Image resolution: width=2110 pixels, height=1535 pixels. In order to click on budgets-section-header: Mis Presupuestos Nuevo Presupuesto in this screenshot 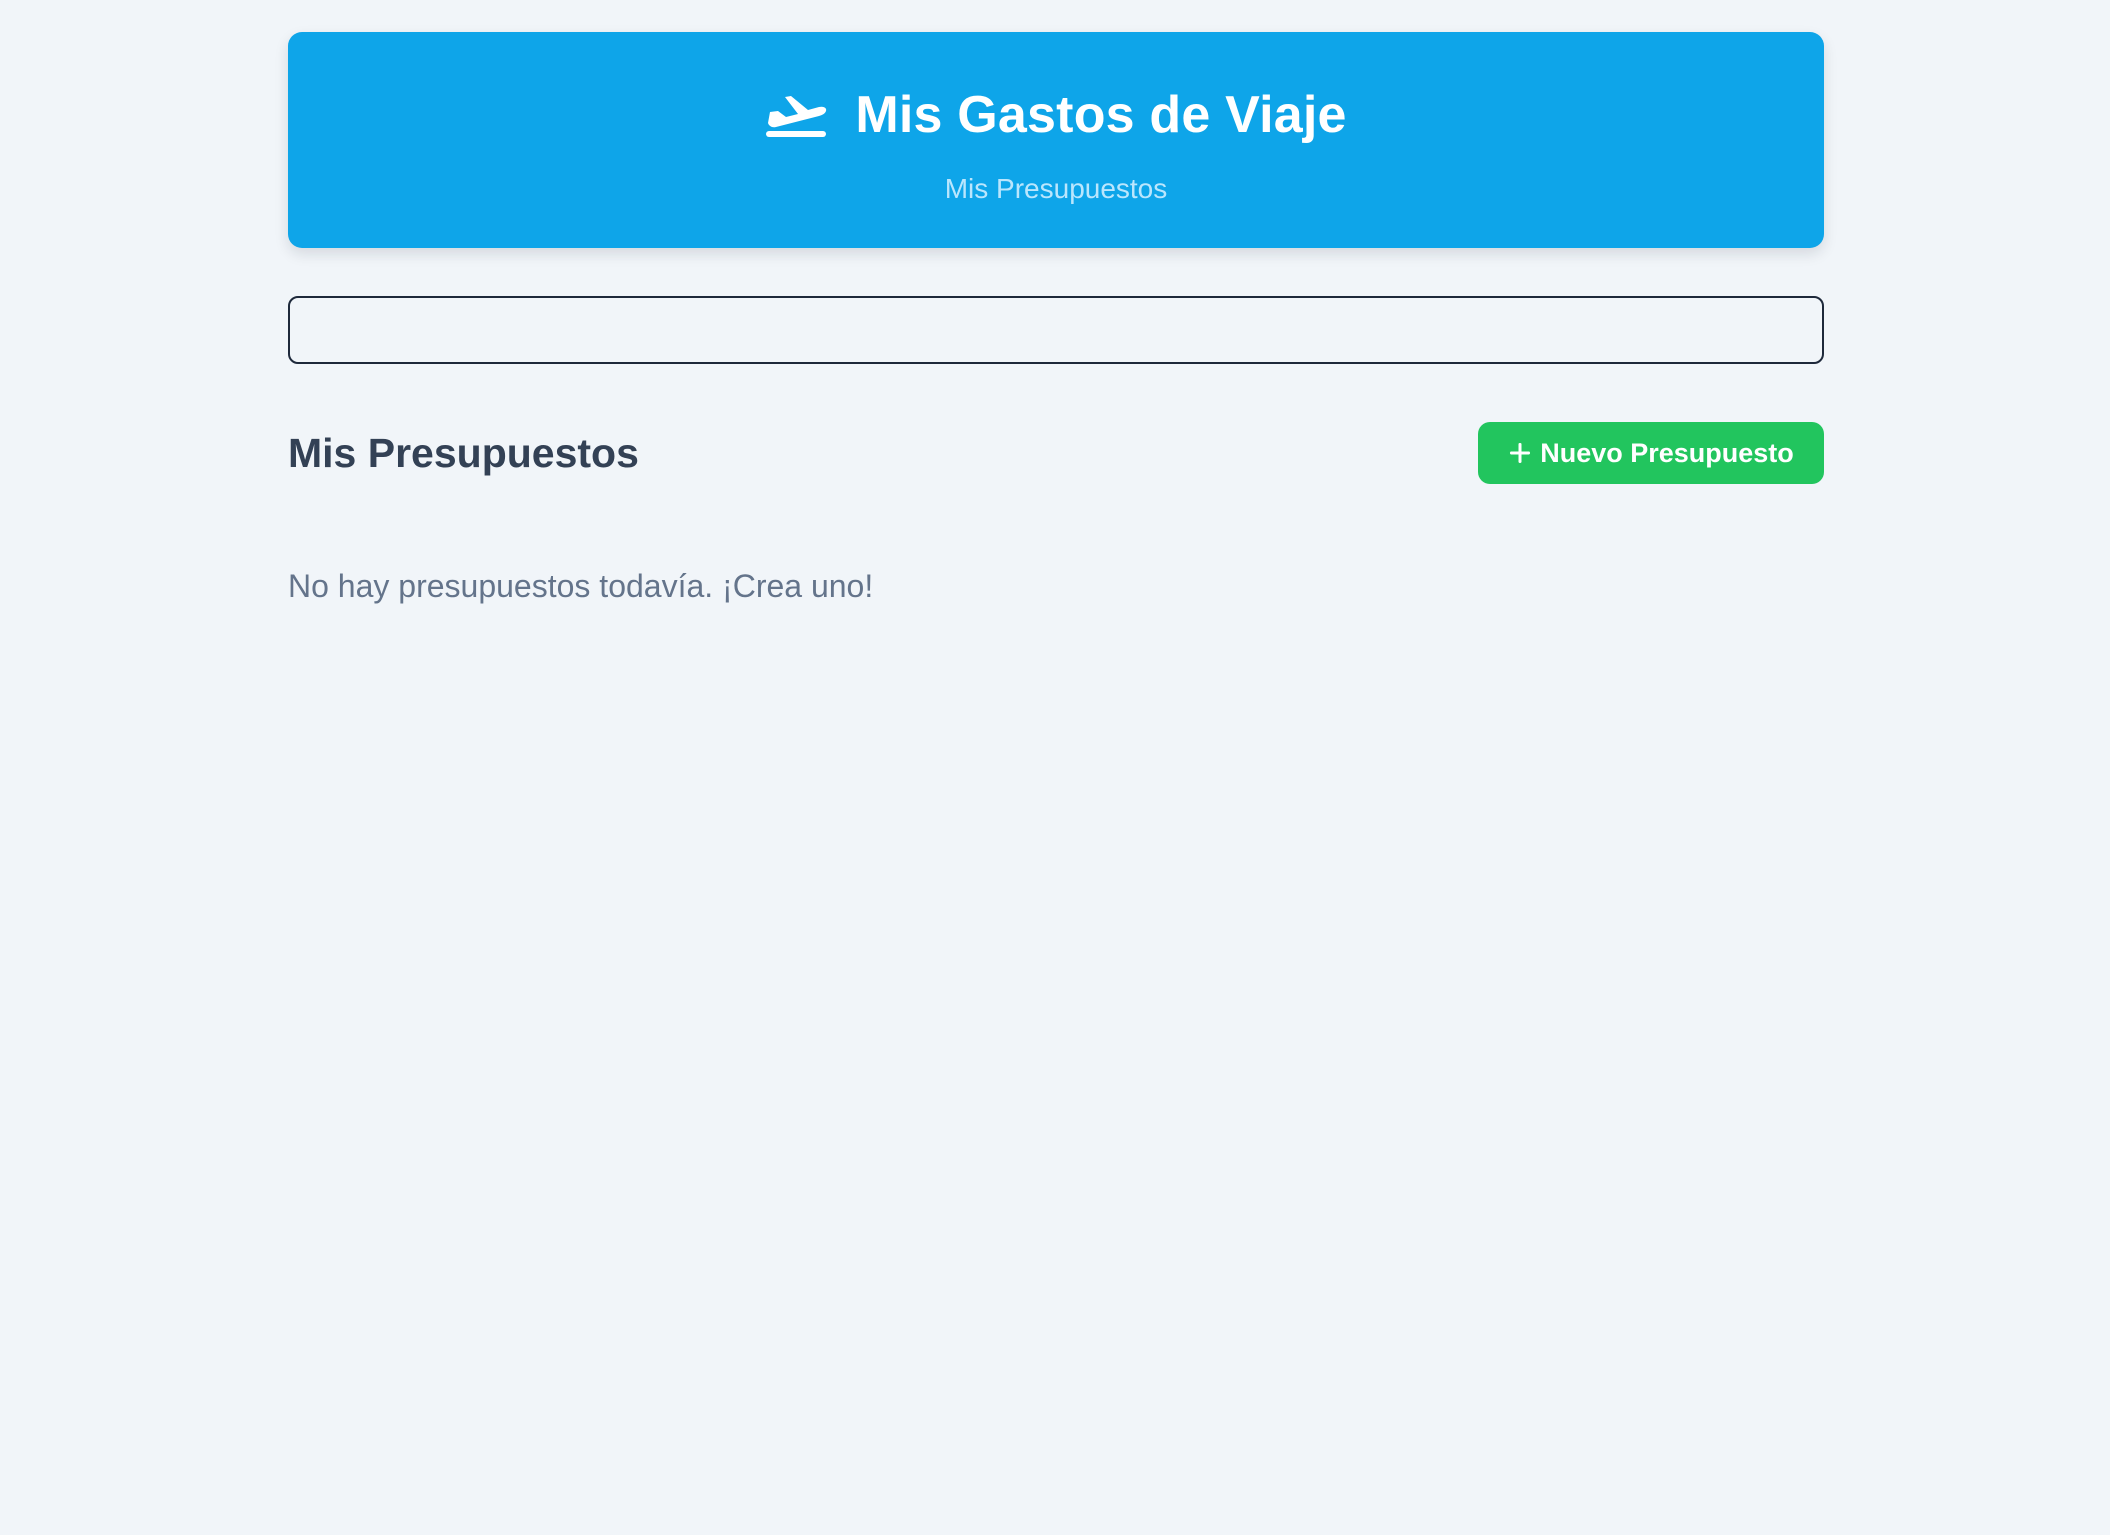, I will do `click(1056, 453)`.